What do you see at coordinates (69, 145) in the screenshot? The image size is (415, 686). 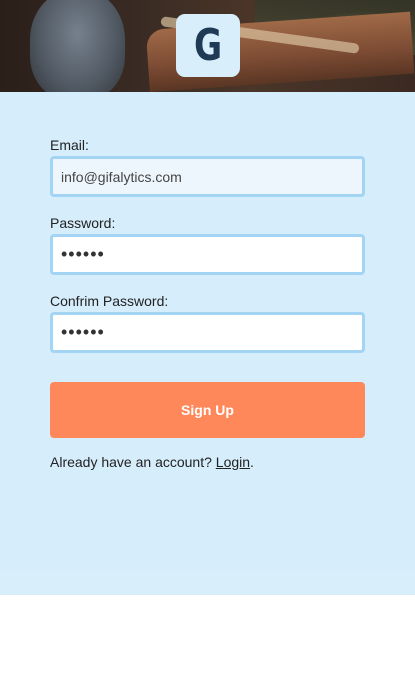 I see `email-label: Email:` at bounding box center [69, 145].